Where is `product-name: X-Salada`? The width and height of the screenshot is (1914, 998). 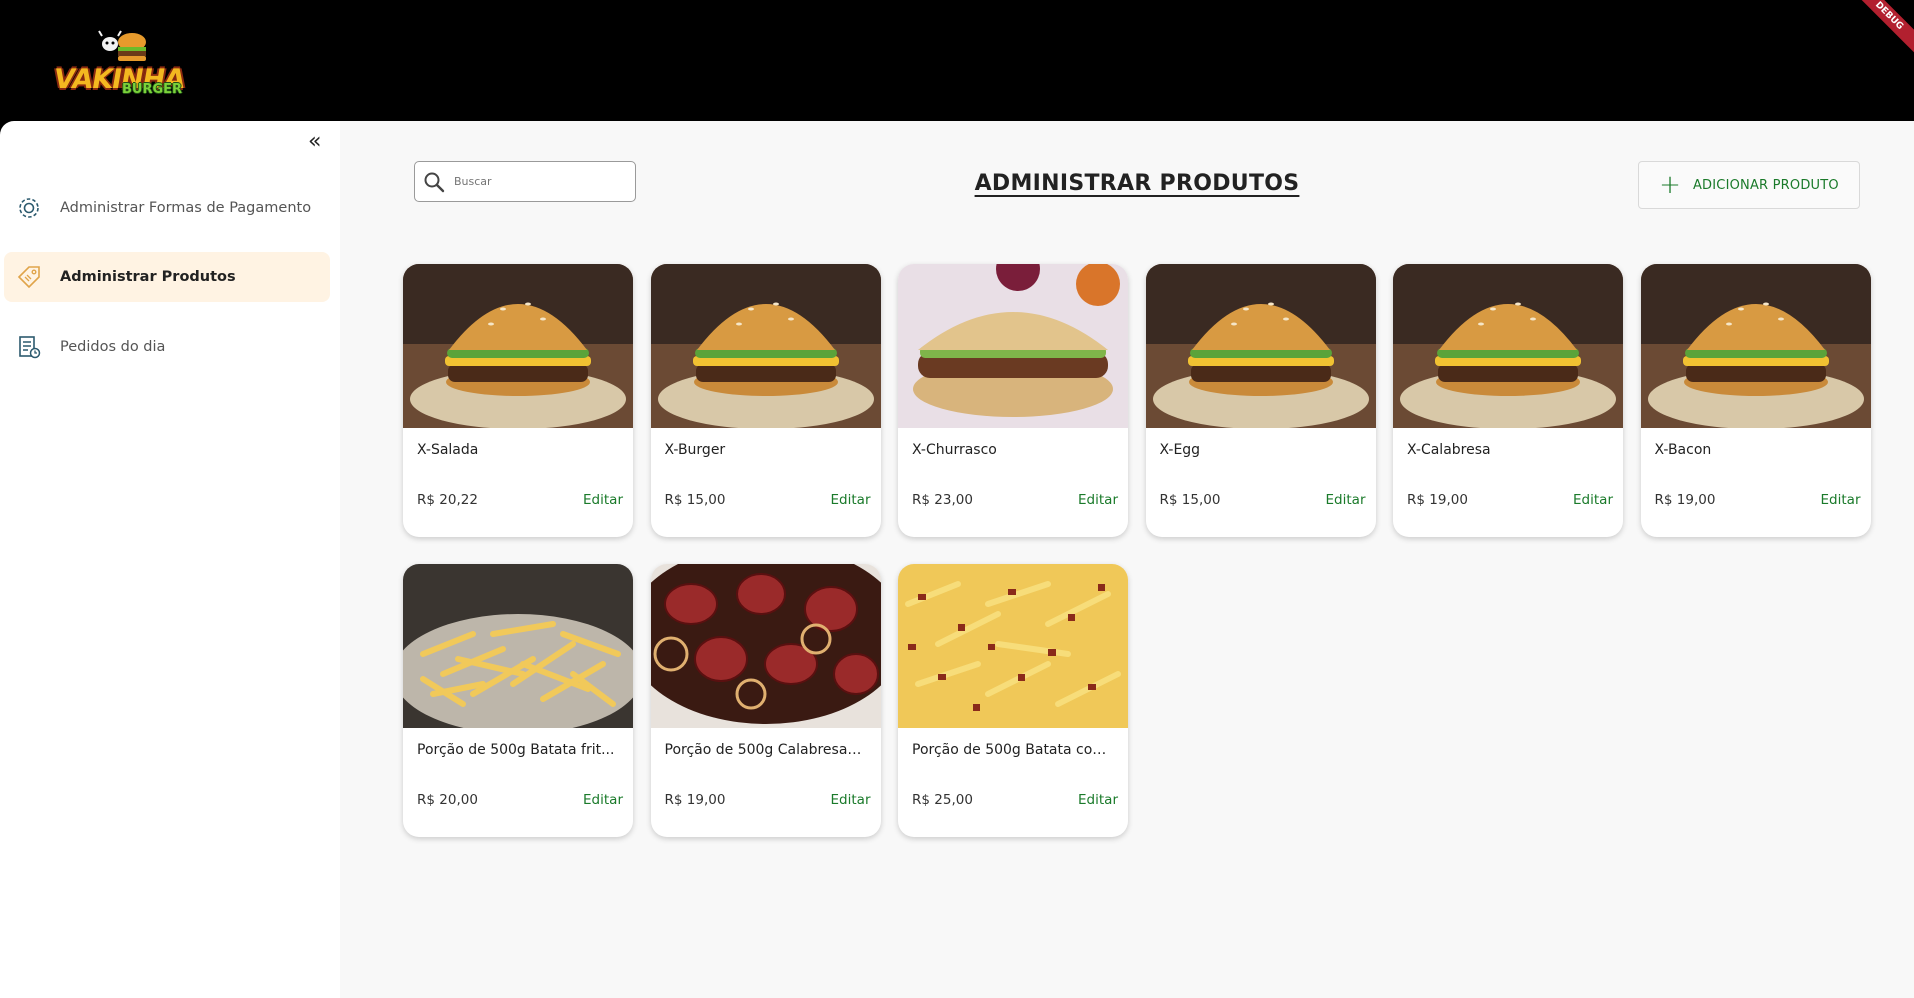
product-name: X-Salada is located at coordinates (448, 450).